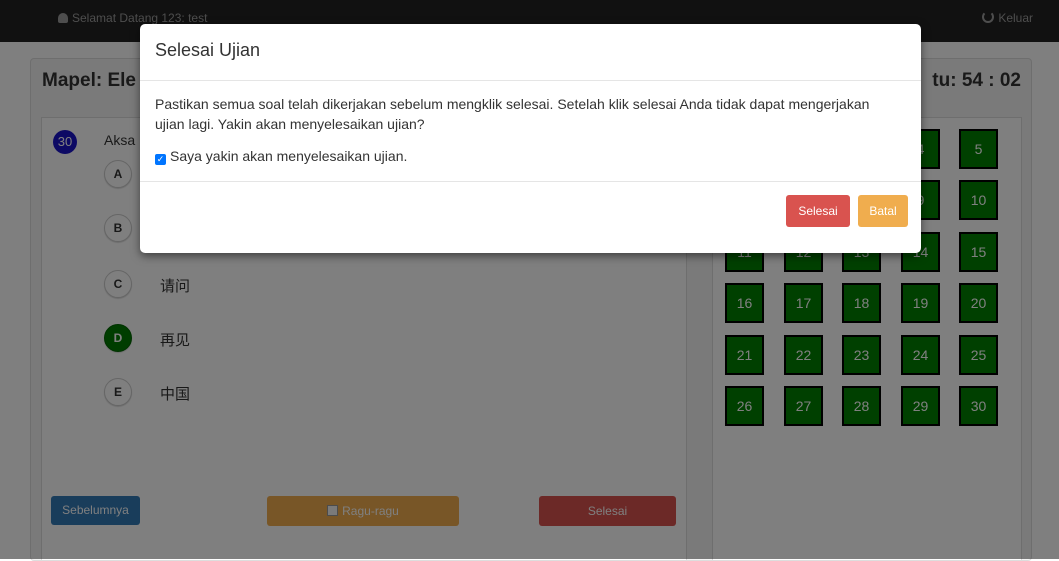 This screenshot has width=1059, height=561. I want to click on modal-title: Selesai Ujian, so click(208, 50).